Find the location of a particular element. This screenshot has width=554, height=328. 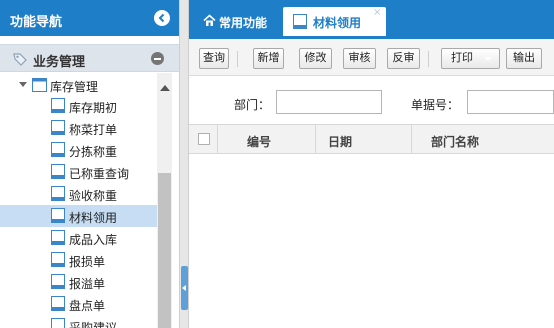

tree-item-weighed-query: 已称重查询 is located at coordinates (78, 172).